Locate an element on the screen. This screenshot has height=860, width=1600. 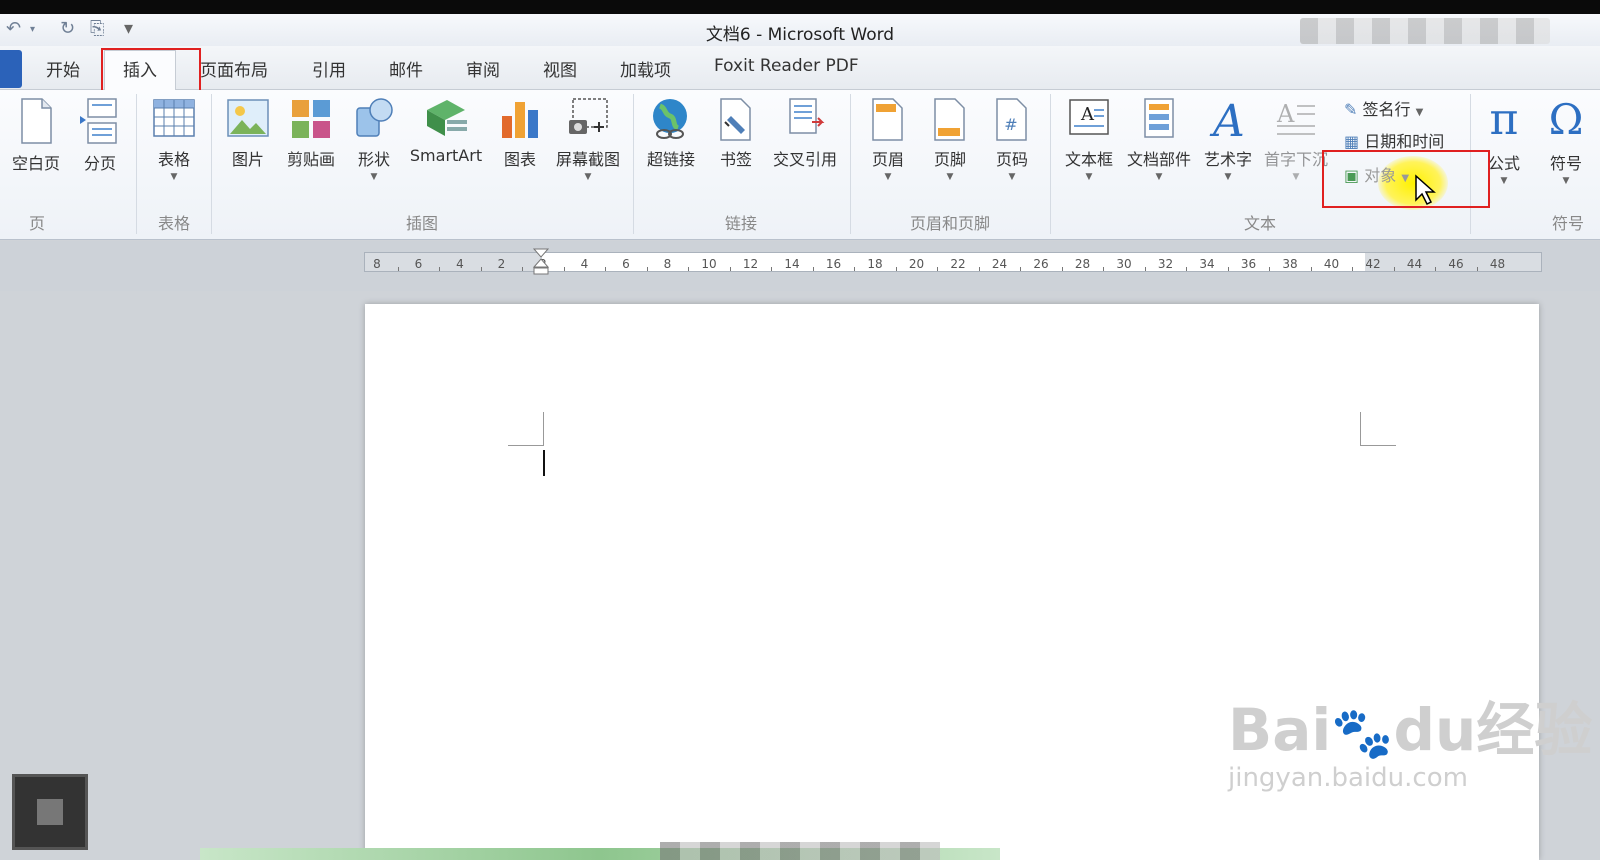
shapes-button: 形状 ▼ is located at coordinates (374, 139).